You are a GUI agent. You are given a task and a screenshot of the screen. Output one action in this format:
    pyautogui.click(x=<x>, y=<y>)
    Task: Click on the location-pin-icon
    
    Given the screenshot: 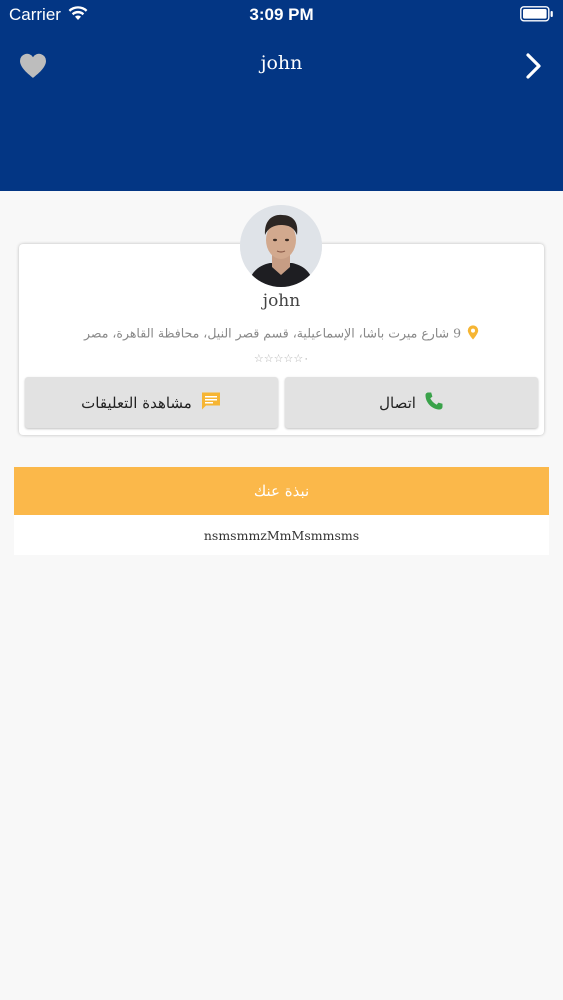 What is the action you would take?
    pyautogui.click(x=473, y=334)
    